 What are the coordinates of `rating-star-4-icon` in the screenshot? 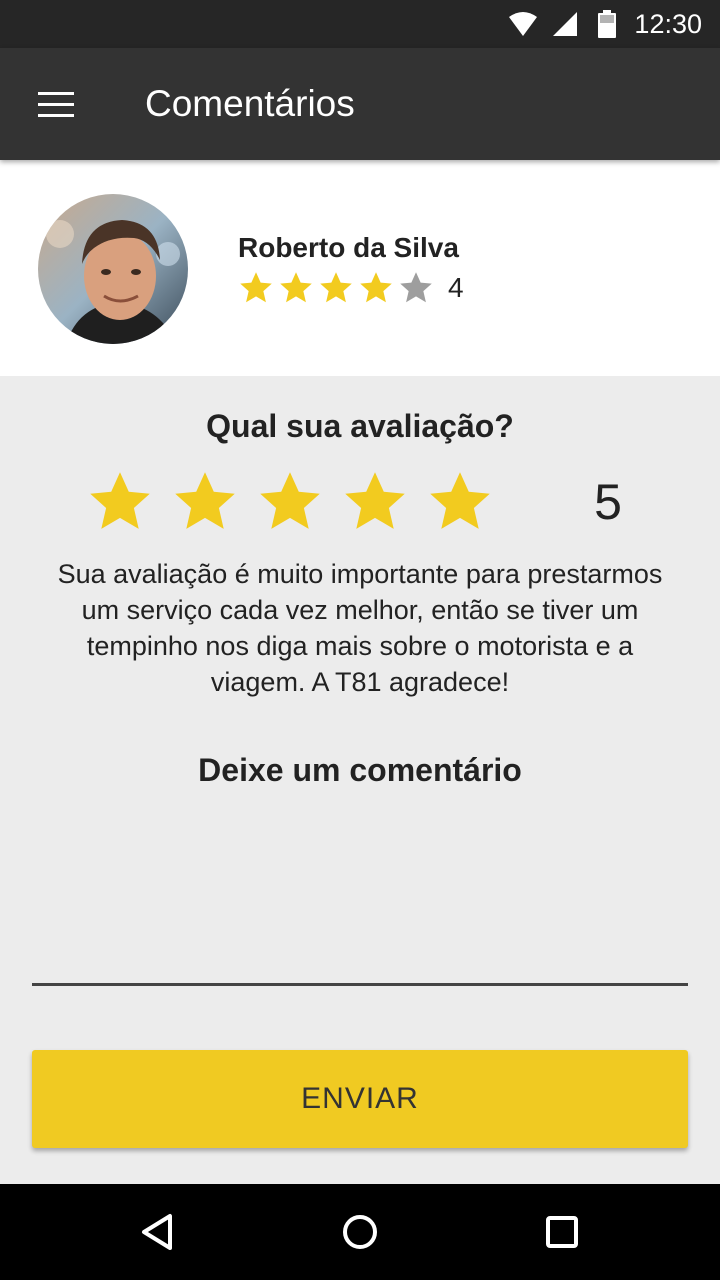 It's located at (375, 502).